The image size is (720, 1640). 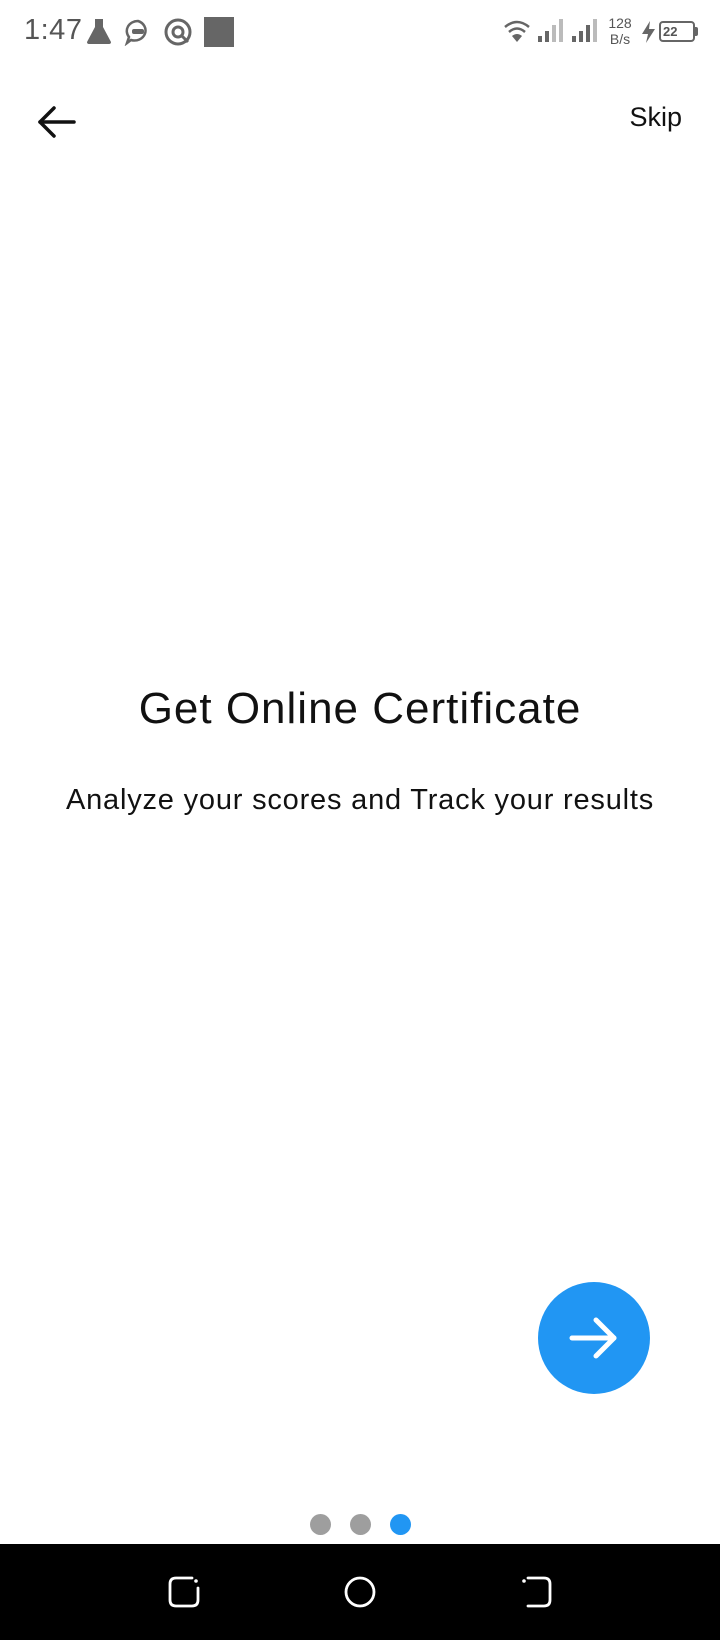 I want to click on charging-icon, so click(x=648, y=32).